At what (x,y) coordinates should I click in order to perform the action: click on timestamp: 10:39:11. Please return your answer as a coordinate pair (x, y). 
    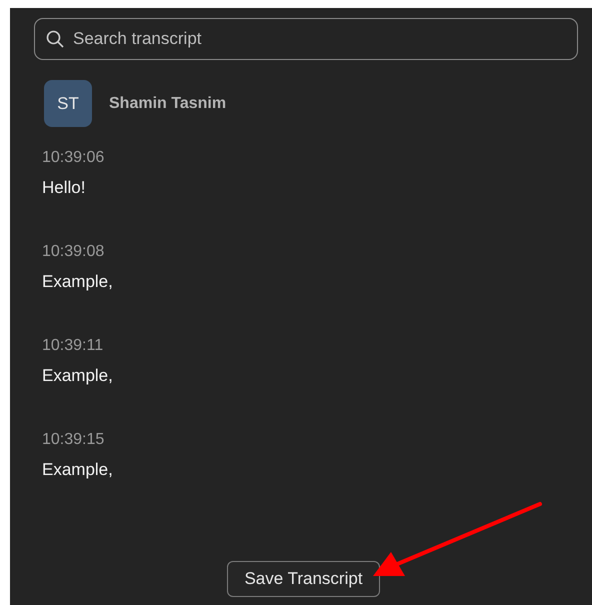
    Looking at the image, I should click on (73, 346).